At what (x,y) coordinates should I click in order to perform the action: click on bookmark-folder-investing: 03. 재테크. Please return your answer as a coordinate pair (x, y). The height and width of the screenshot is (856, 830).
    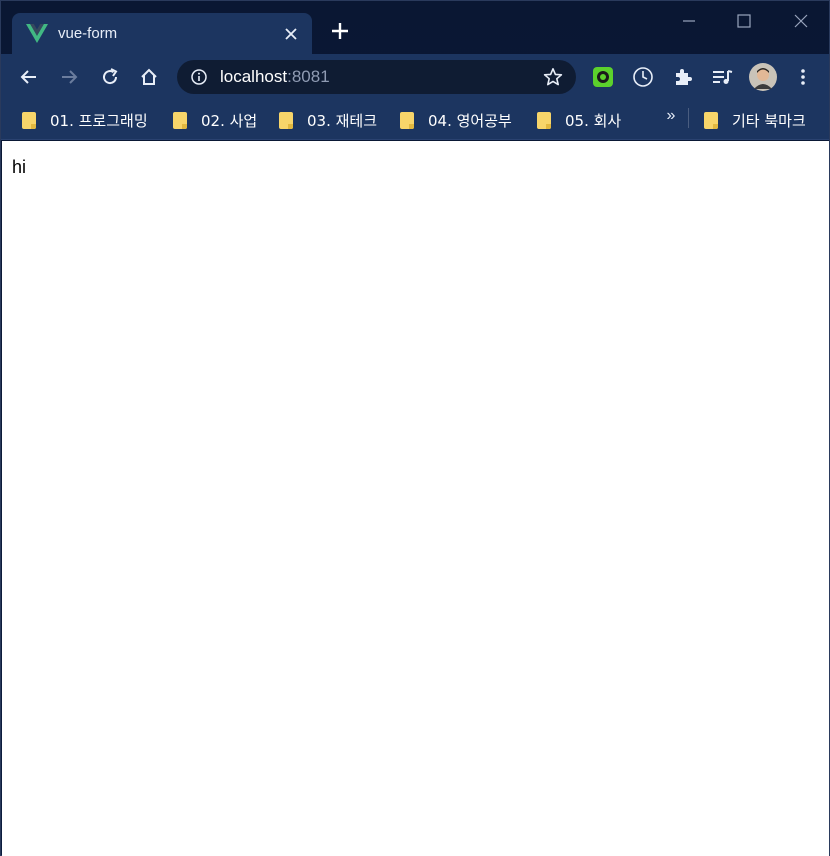
    Looking at the image, I should click on (328, 120).